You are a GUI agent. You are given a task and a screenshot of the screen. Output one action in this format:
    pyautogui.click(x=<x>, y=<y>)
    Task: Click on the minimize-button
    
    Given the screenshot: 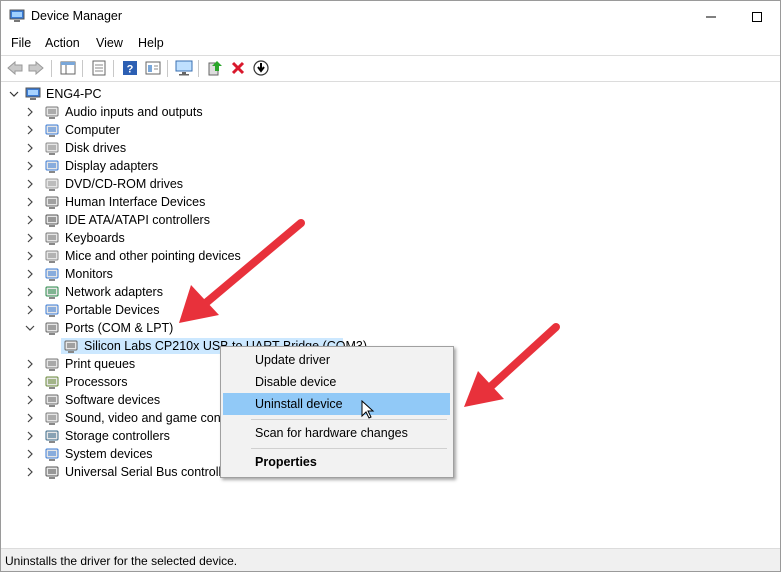 What is the action you would take?
    pyautogui.click(x=711, y=16)
    